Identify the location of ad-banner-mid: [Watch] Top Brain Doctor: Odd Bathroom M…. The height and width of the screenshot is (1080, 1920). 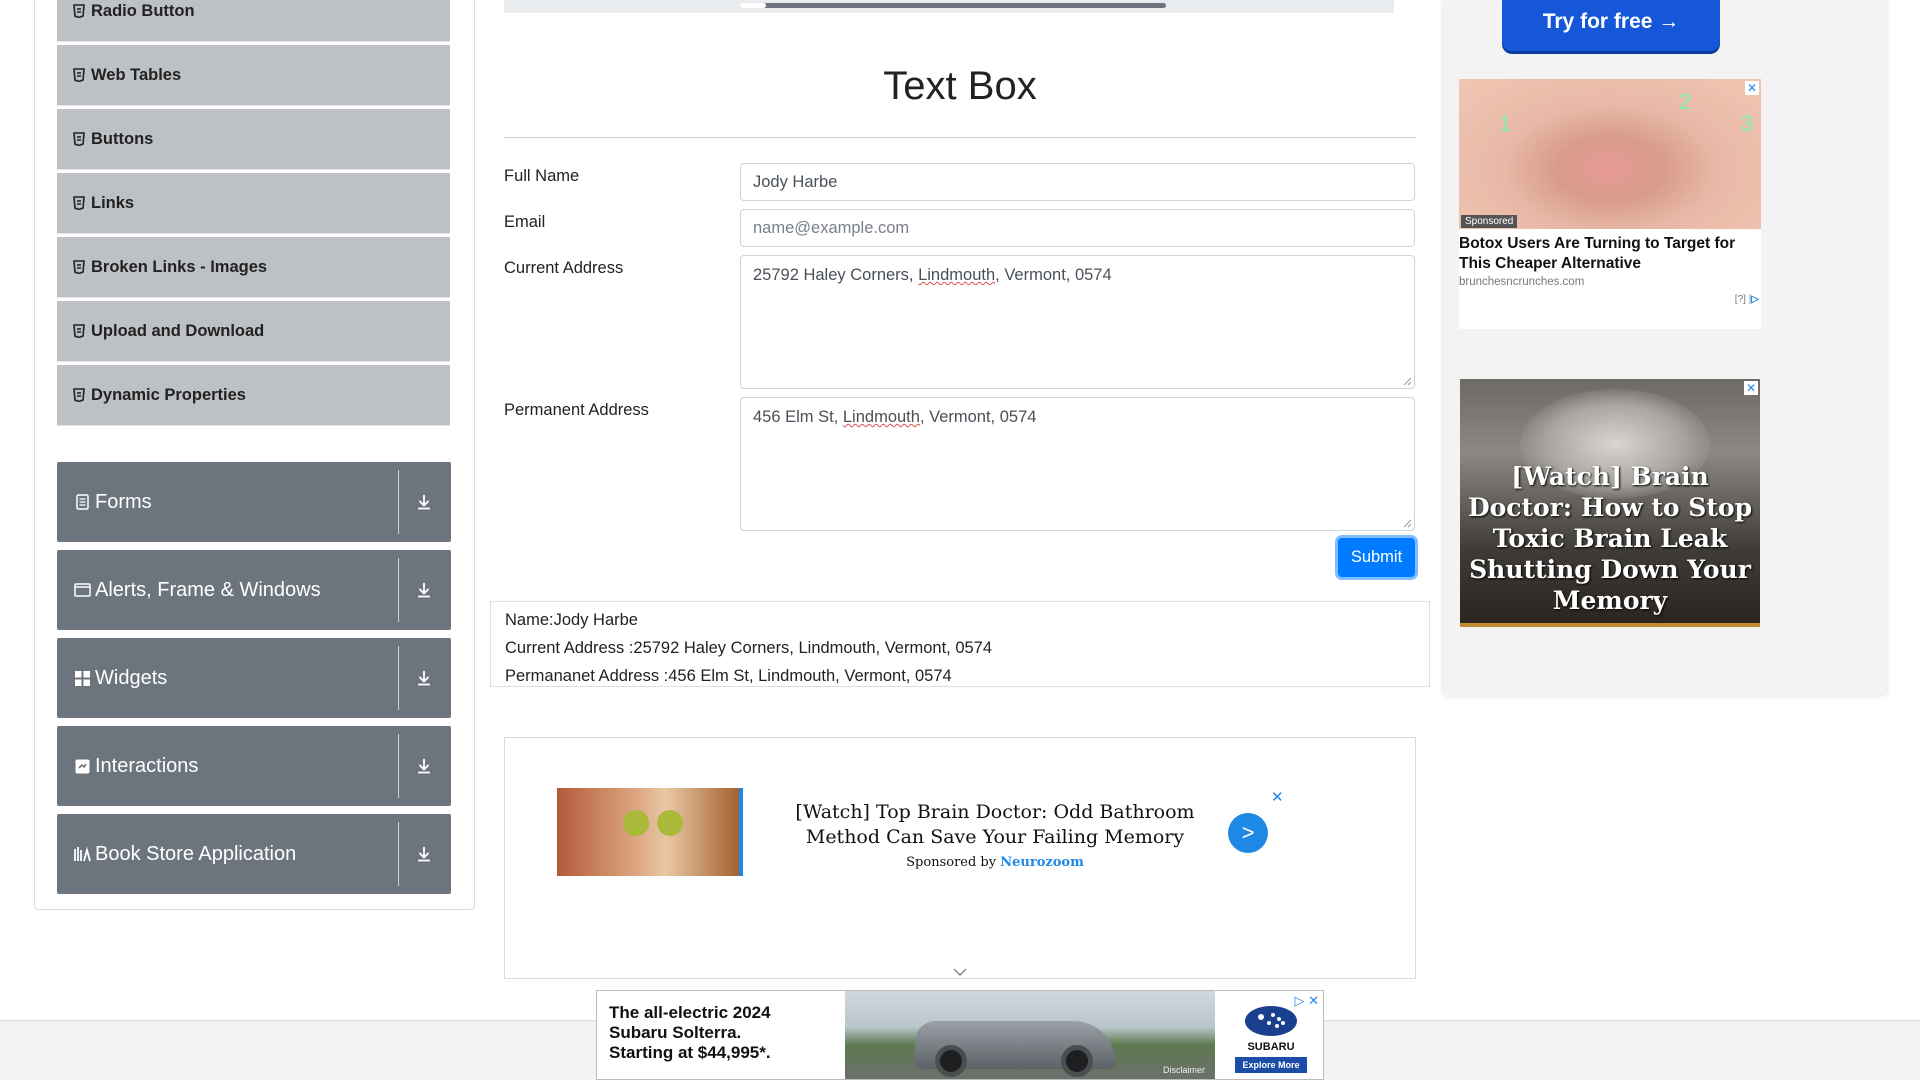
(960, 858).